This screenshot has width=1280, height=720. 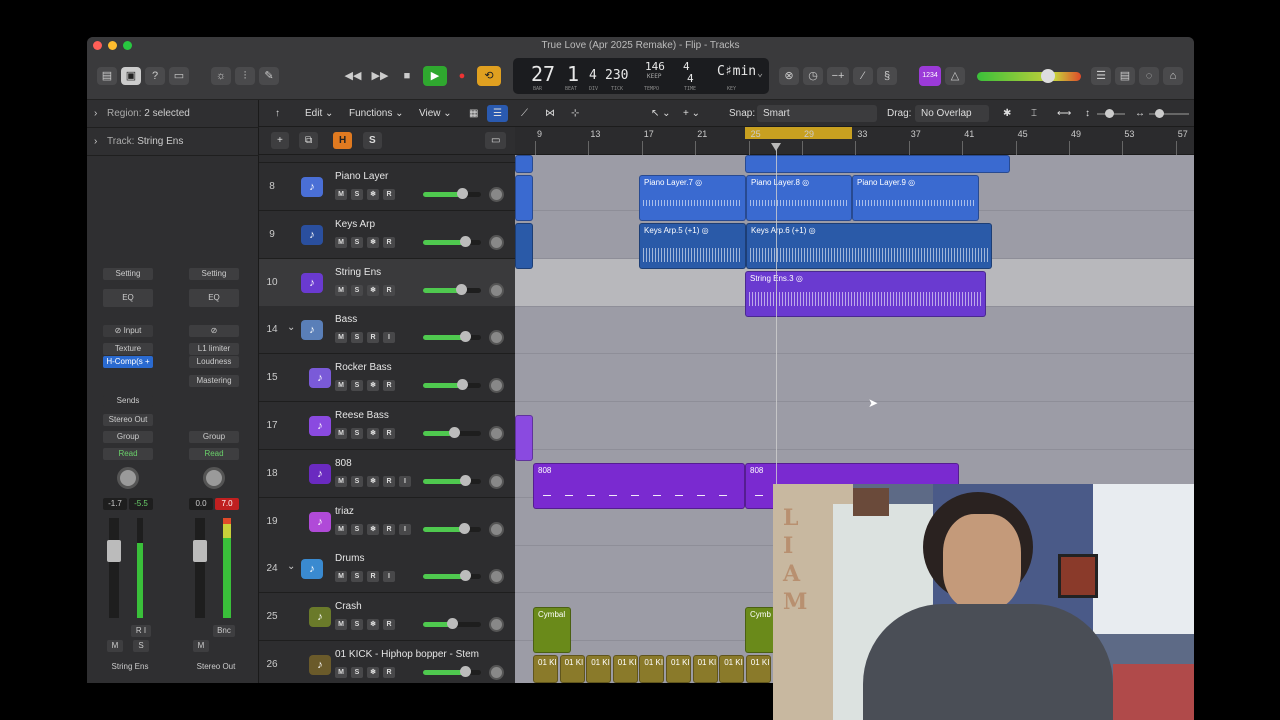 What do you see at coordinates (112, 45) in the screenshot?
I see `minimize-window-button` at bounding box center [112, 45].